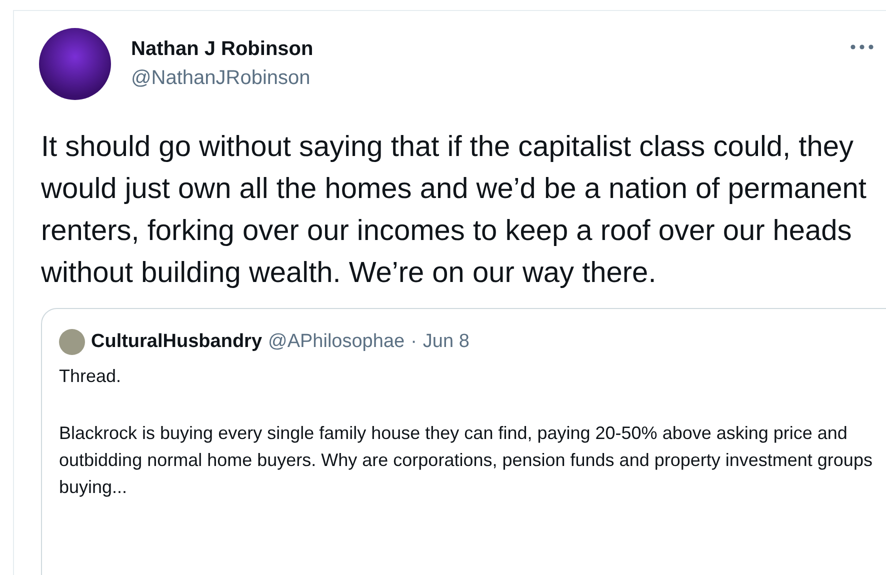  Describe the element at coordinates (446, 342) in the screenshot. I see `quoted-date: Jun 8` at that location.